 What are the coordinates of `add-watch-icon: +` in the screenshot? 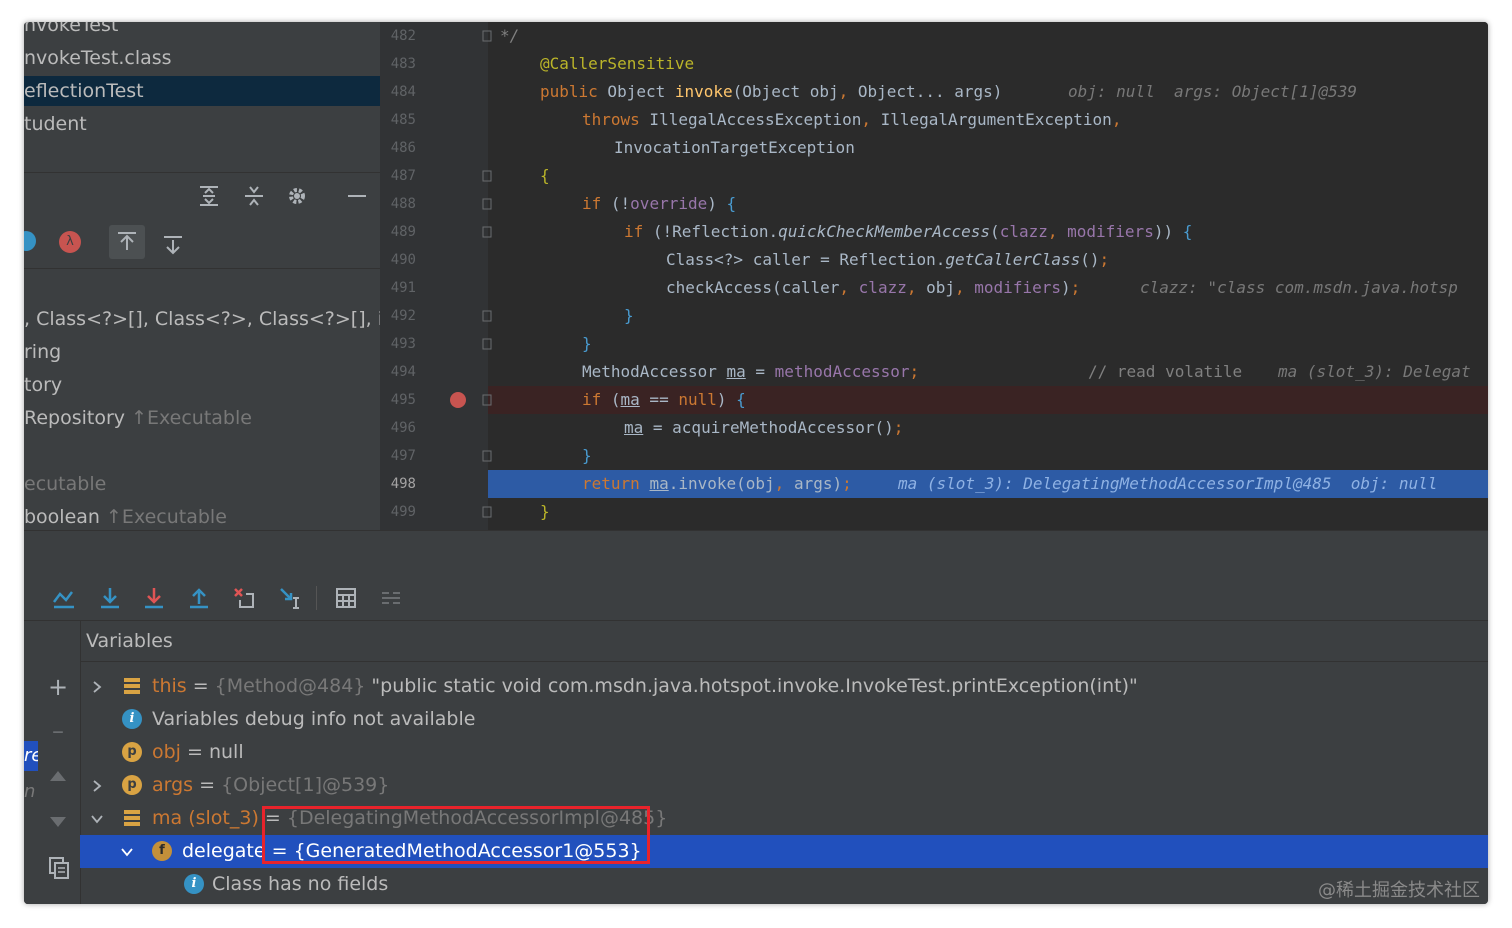 It's located at (58, 687).